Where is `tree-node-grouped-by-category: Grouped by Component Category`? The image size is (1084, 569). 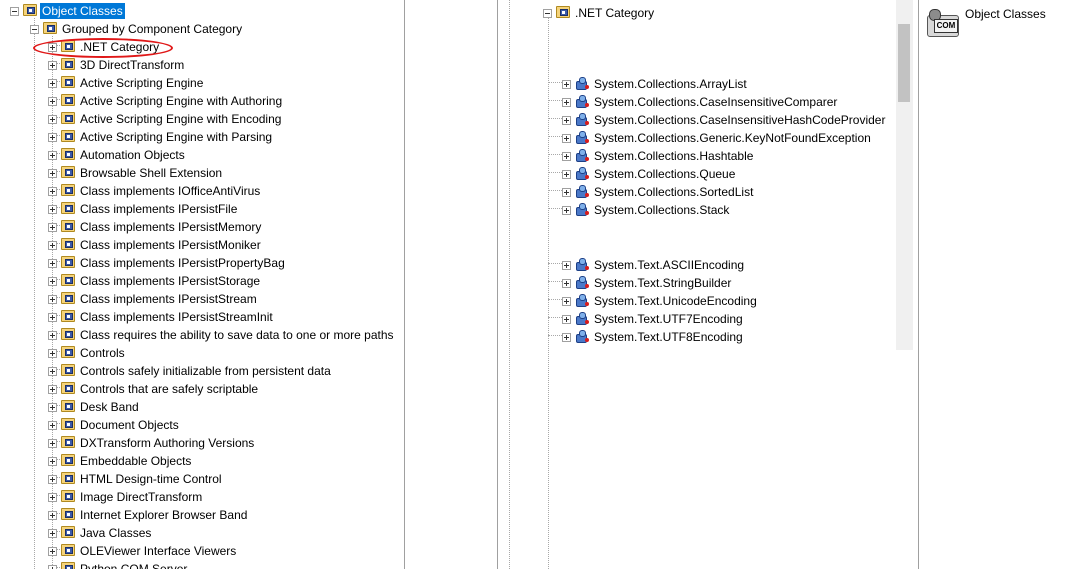 tree-node-grouped-by-category: Grouped by Component Category is located at coordinates (202, 30).